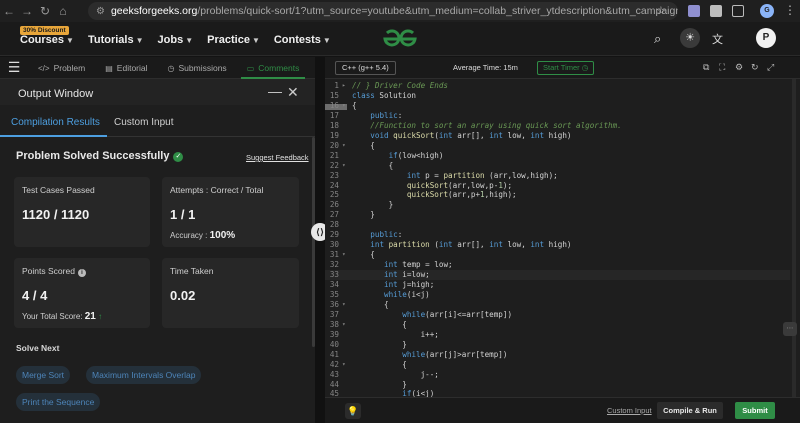 The image size is (800, 423). Describe the element at coordinates (233, 40) in the screenshot. I see `nav-practice: Practice ▼` at that location.